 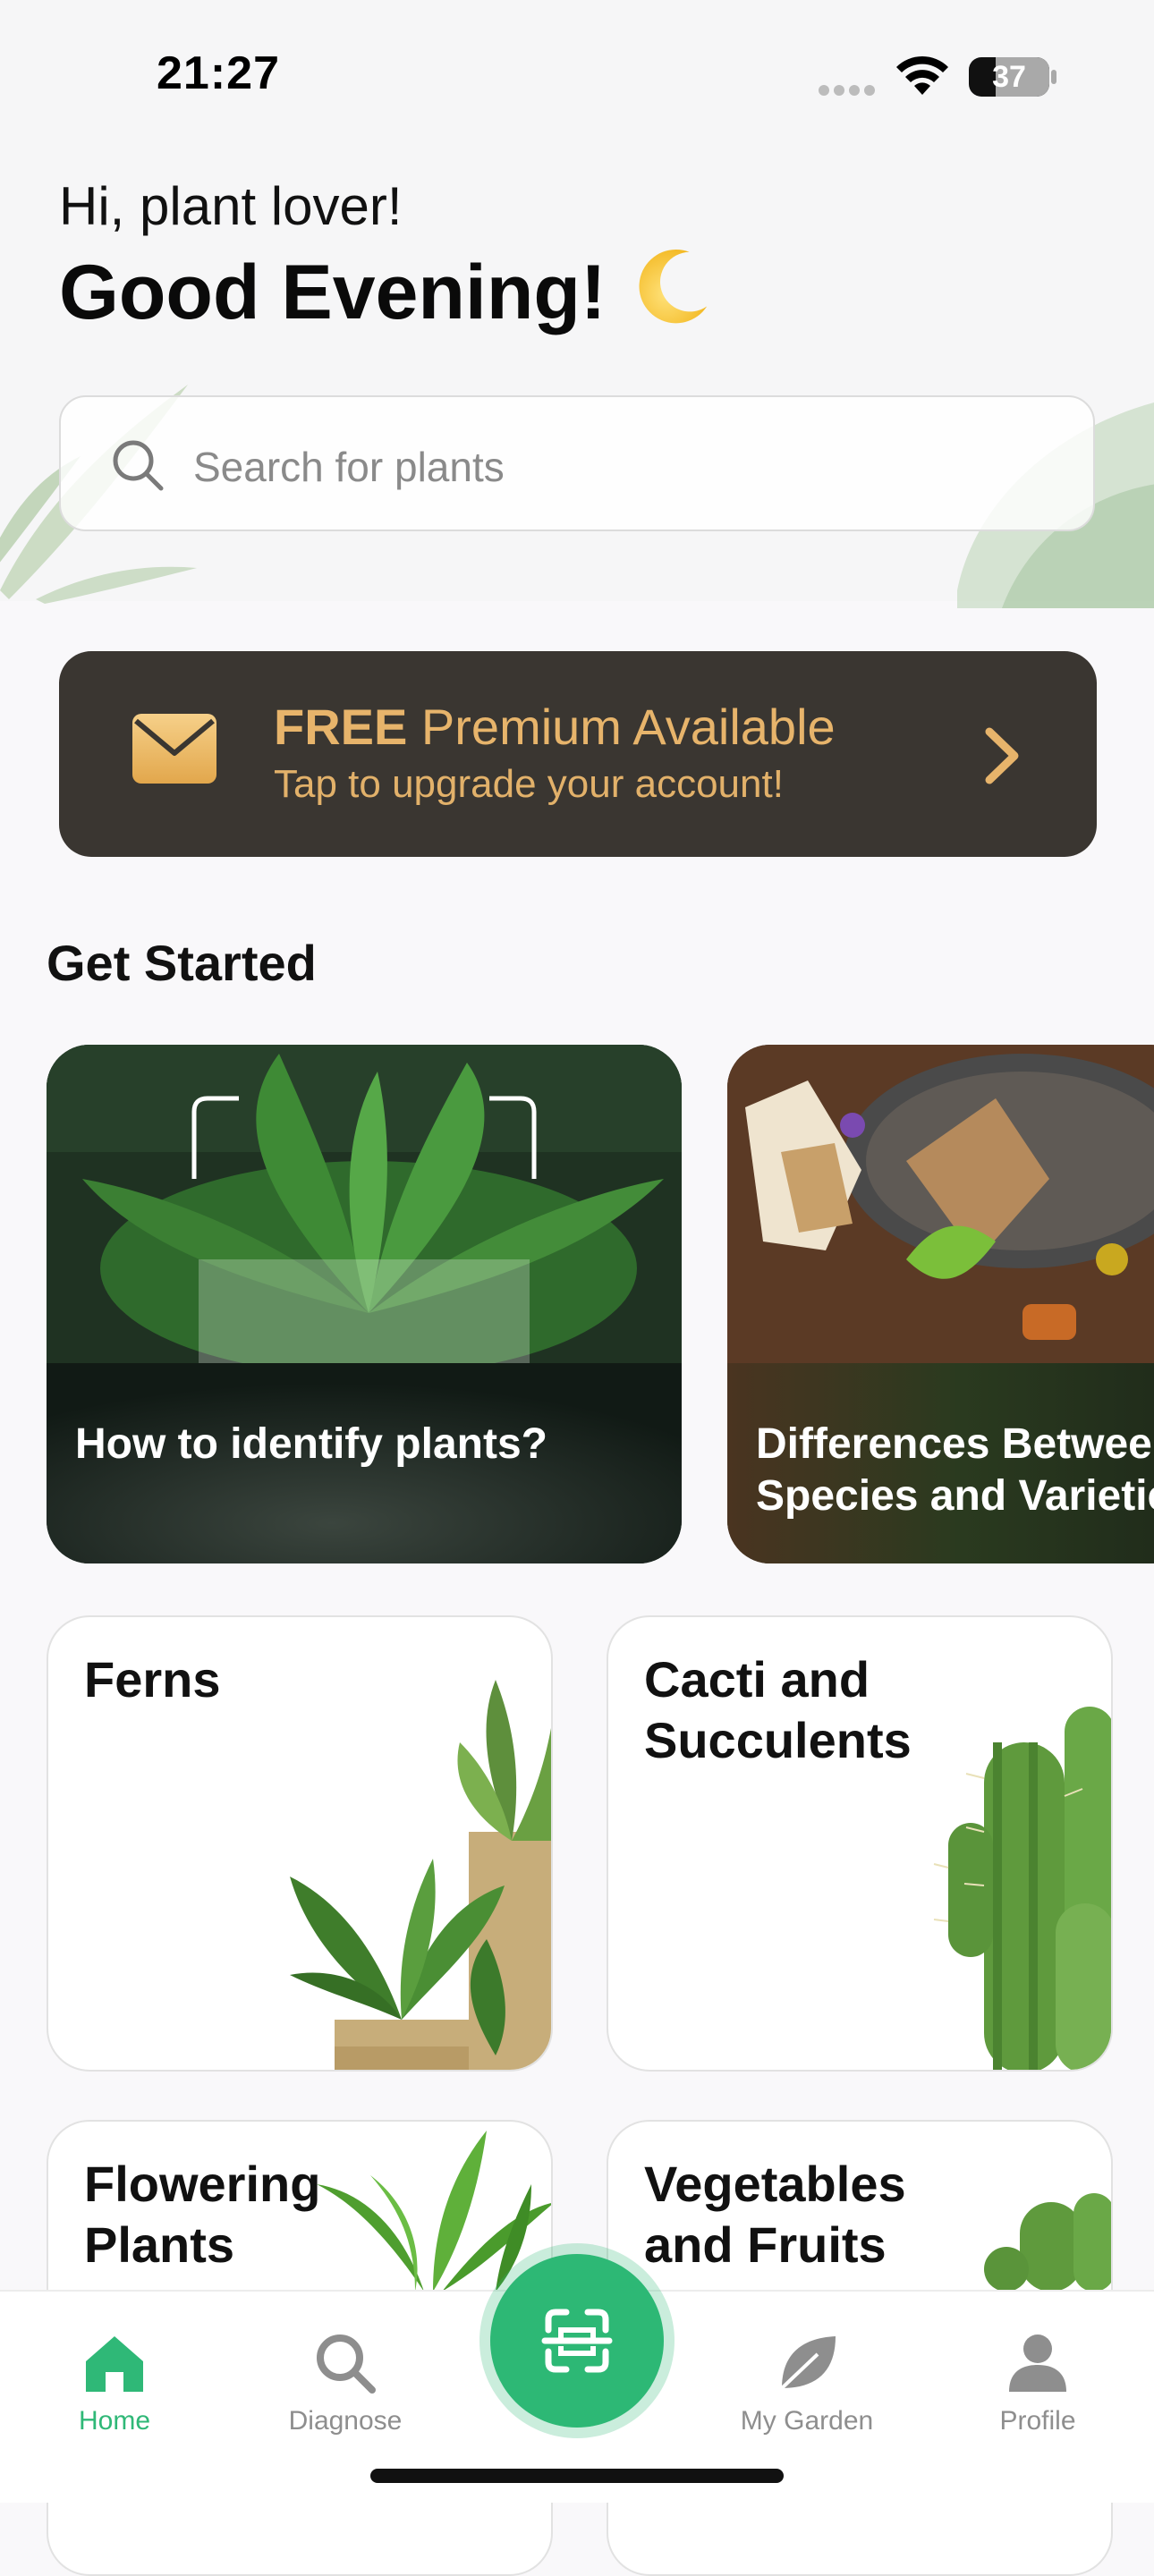 What do you see at coordinates (182, 963) in the screenshot?
I see `section-title-get-started: Get Started` at bounding box center [182, 963].